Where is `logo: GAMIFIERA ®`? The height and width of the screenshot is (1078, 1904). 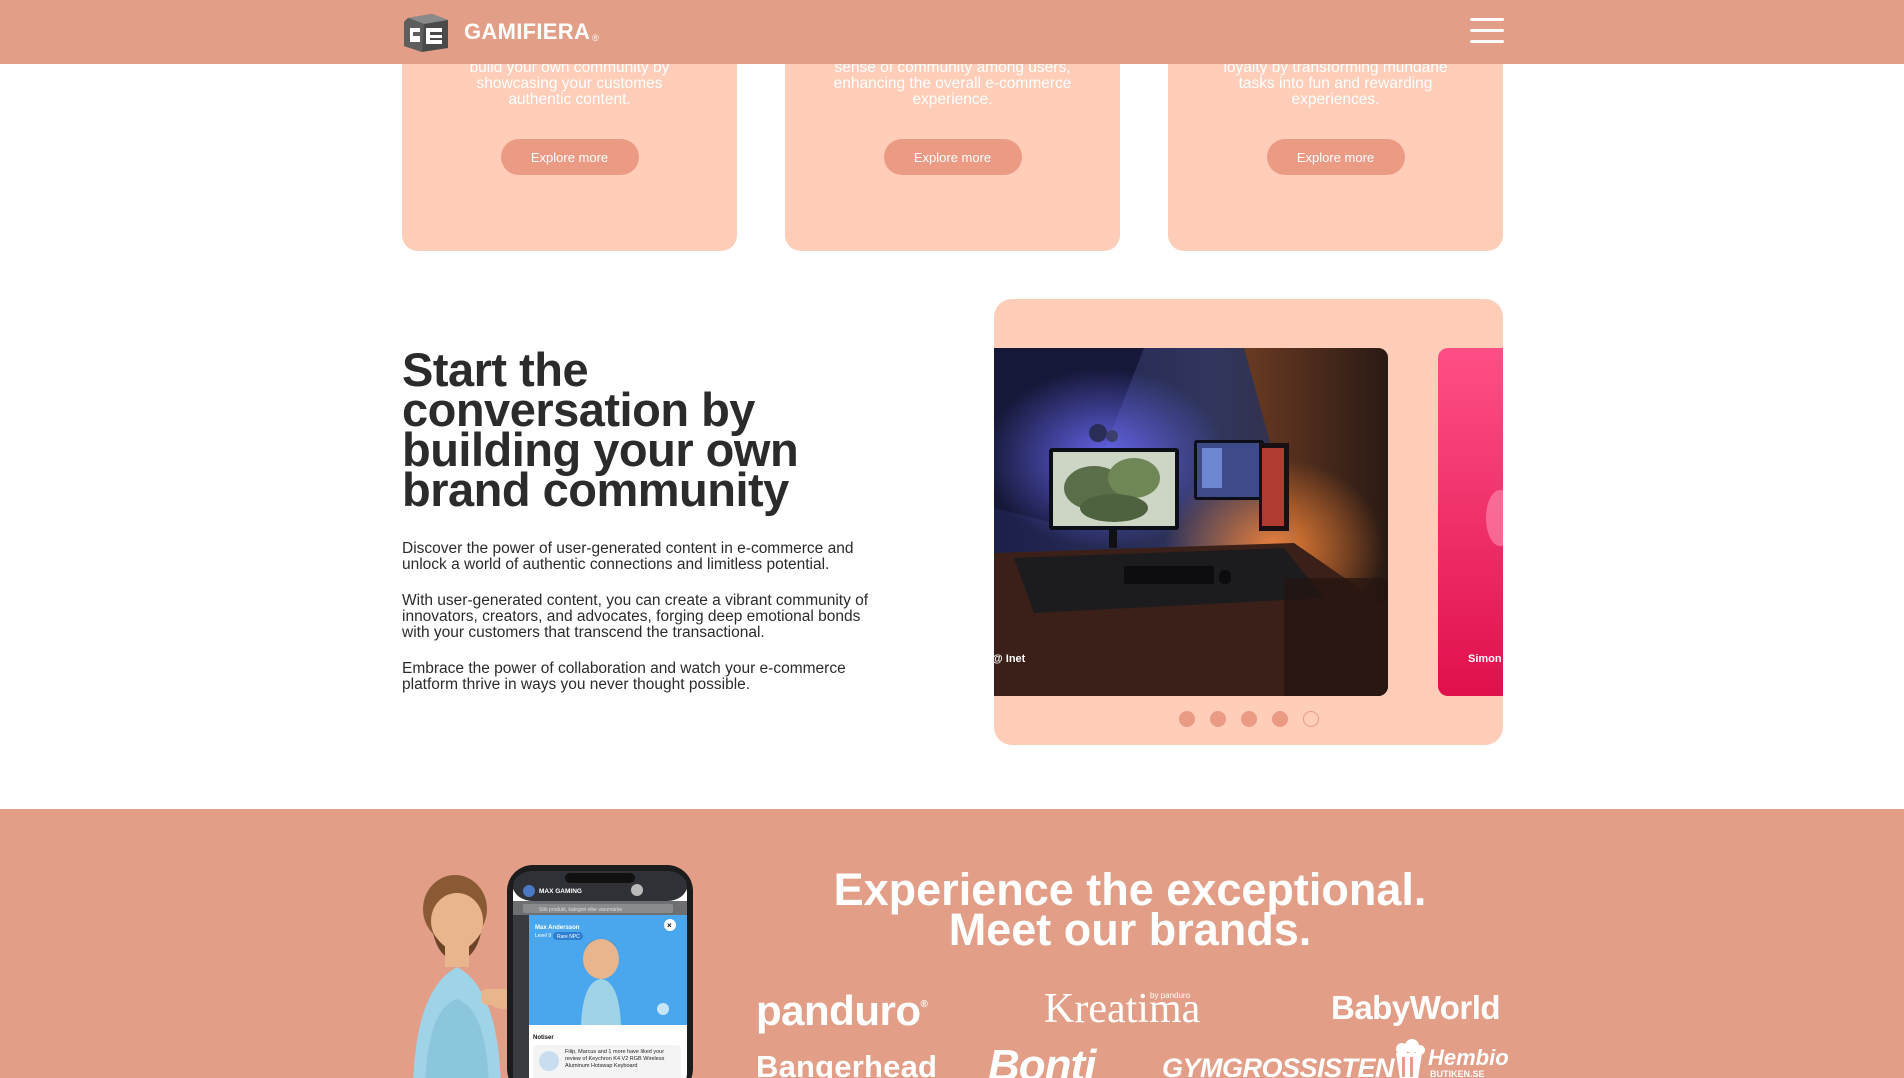
logo: GAMIFIERA ® is located at coordinates (500, 32).